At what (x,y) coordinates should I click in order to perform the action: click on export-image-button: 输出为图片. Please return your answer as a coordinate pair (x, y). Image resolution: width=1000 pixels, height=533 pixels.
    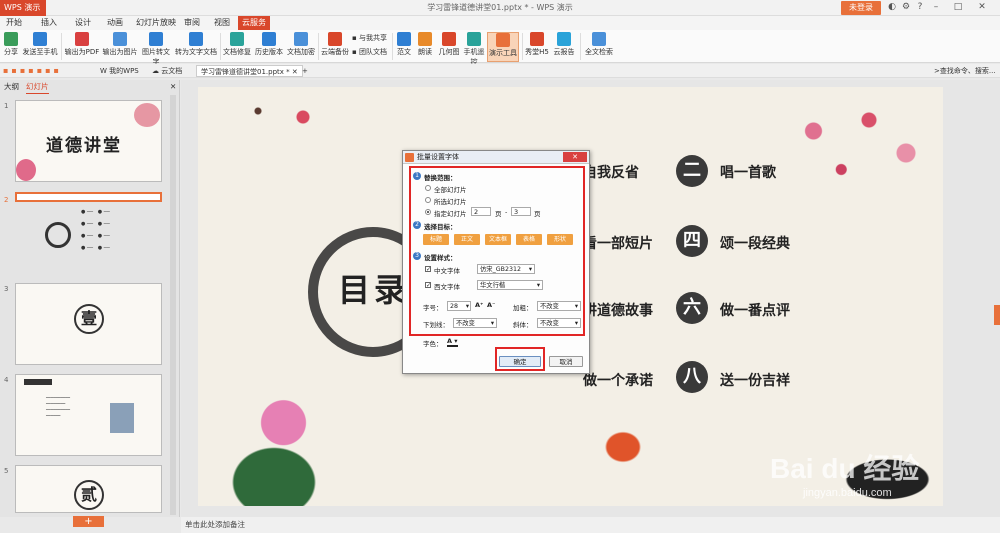
    Looking at the image, I should click on (120, 47).